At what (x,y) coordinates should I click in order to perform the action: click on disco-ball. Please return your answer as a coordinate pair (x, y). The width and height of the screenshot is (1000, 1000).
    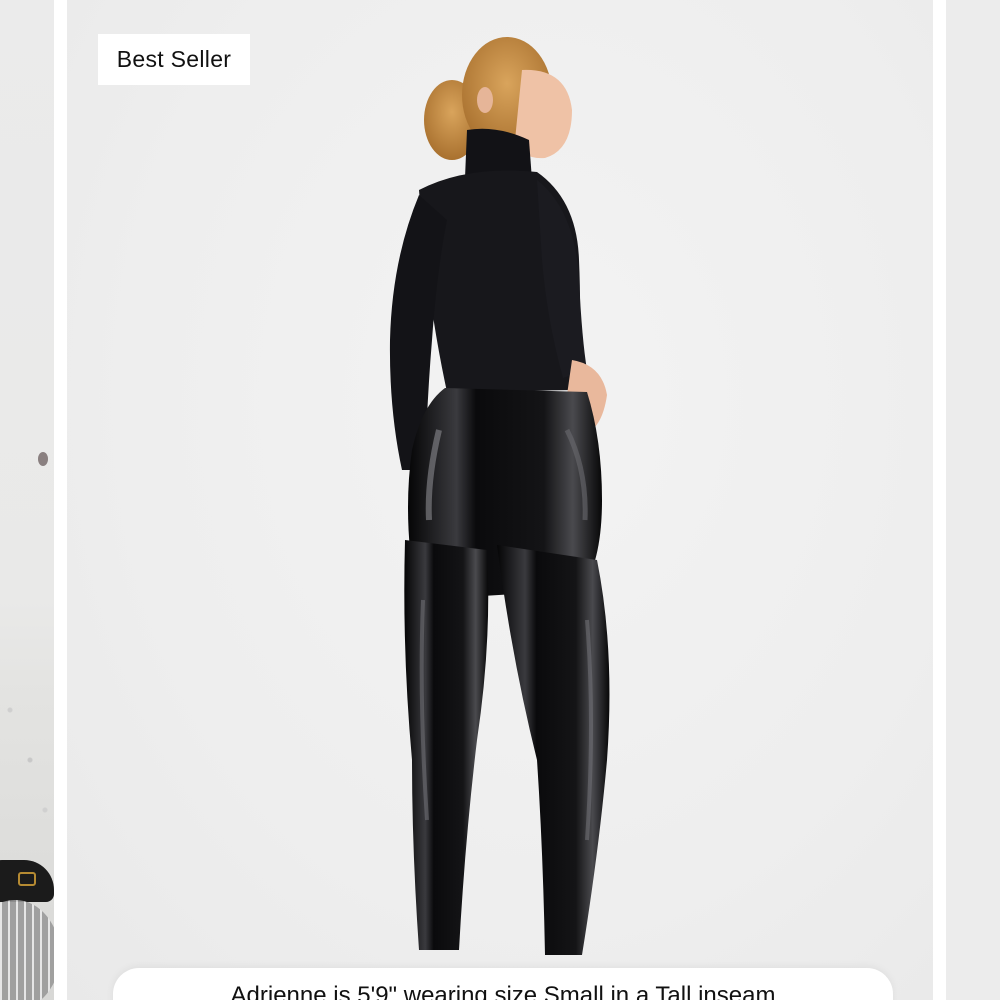
    Looking at the image, I should click on (27, 950).